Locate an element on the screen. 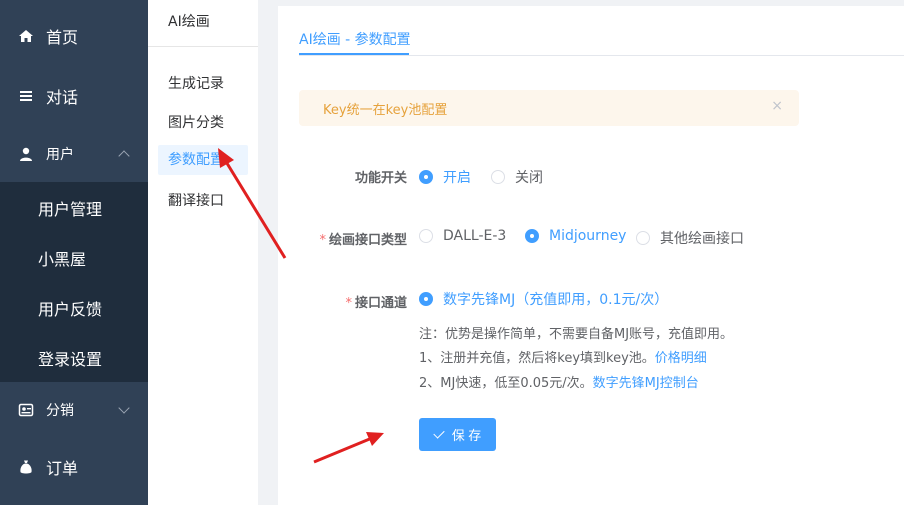 The image size is (904, 505). secondary-nav: AI绘画 生成记录 图片分类 参数配置 翻译接口 is located at coordinates (203, 252).